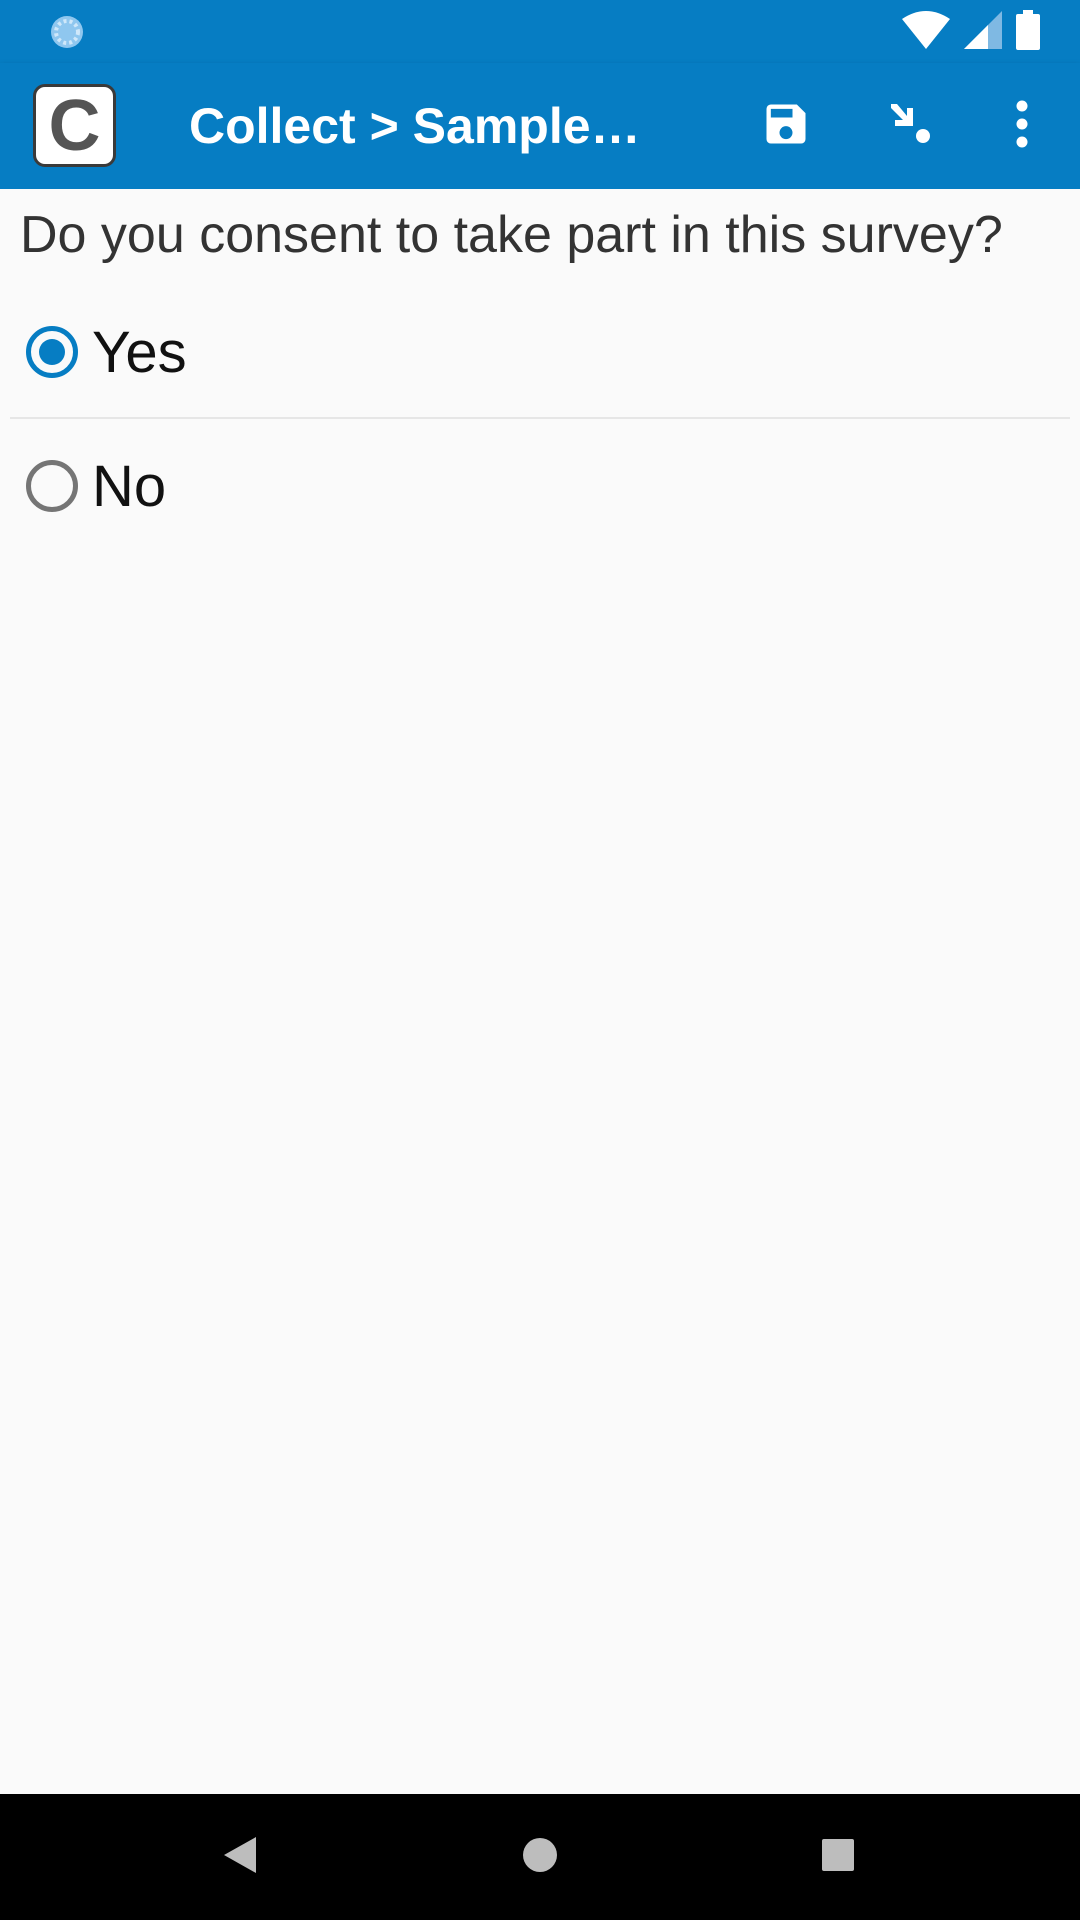 Image resolution: width=1080 pixels, height=1920 pixels. What do you see at coordinates (139, 352) in the screenshot?
I see `option-label-yes: Yes` at bounding box center [139, 352].